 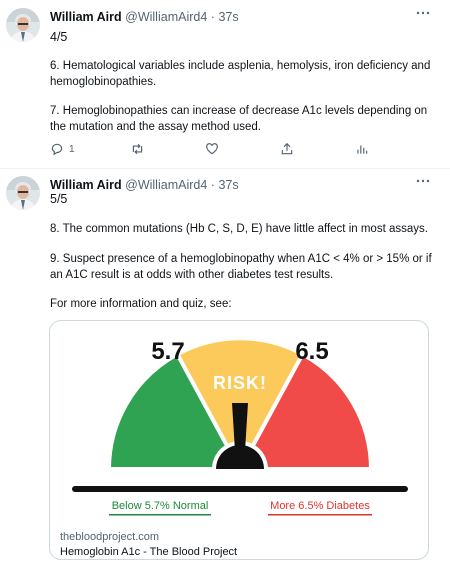 I want to click on gauge-baseline, so click(x=240, y=489).